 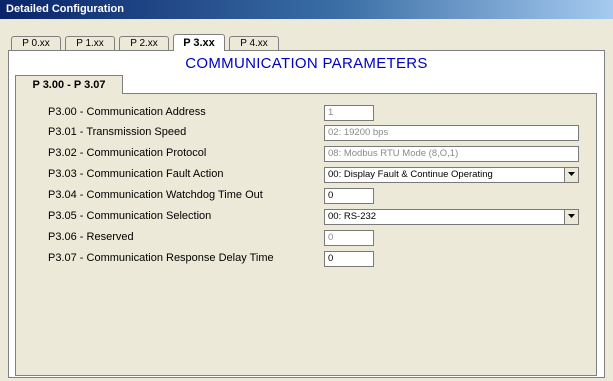 I want to click on tab-p1: P 1.xx, so click(x=90, y=43).